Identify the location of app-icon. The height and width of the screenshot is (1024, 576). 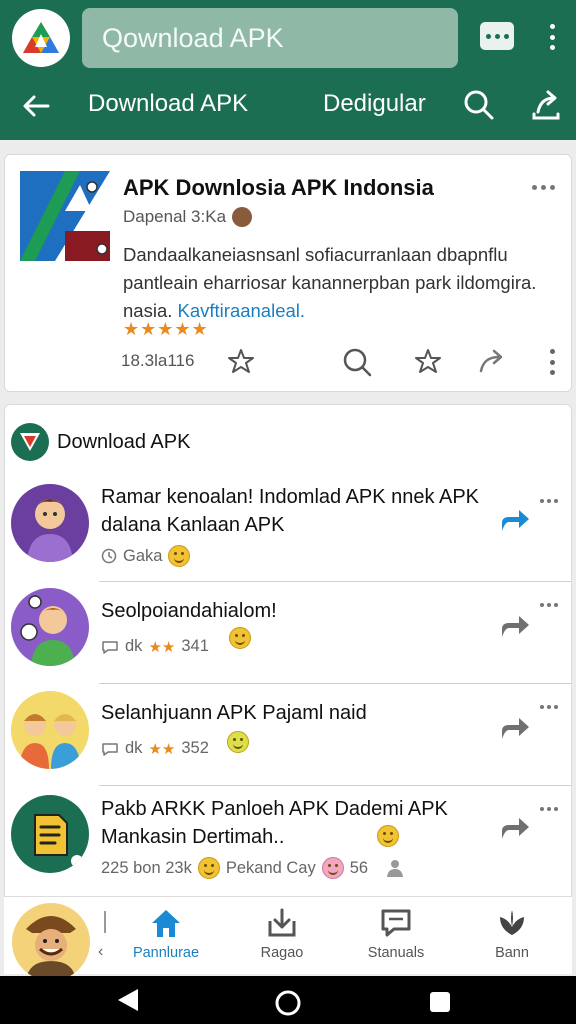
(65, 216).